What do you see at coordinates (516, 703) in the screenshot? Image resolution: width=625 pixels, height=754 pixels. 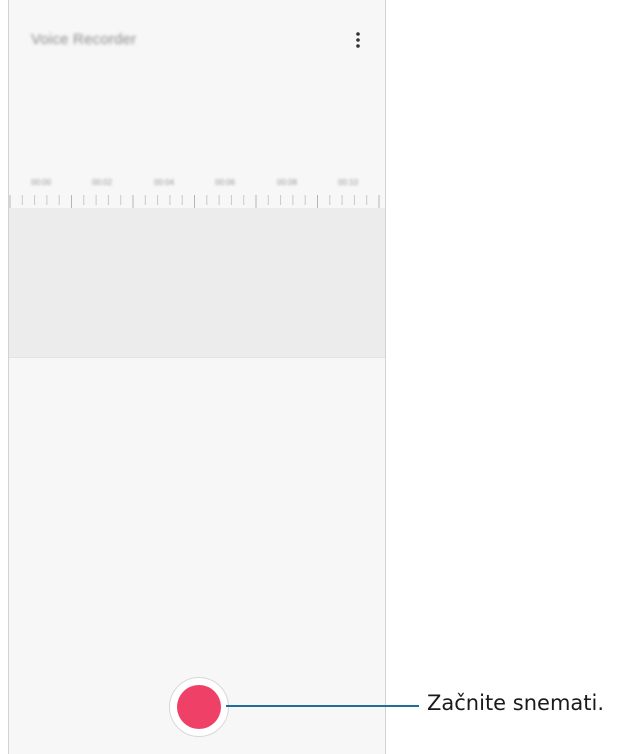 I see `callout-text: Začnite snemati.` at bounding box center [516, 703].